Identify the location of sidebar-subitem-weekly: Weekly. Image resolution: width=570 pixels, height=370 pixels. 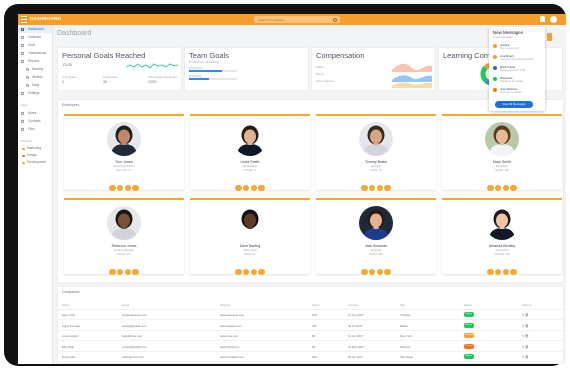
(35, 77).